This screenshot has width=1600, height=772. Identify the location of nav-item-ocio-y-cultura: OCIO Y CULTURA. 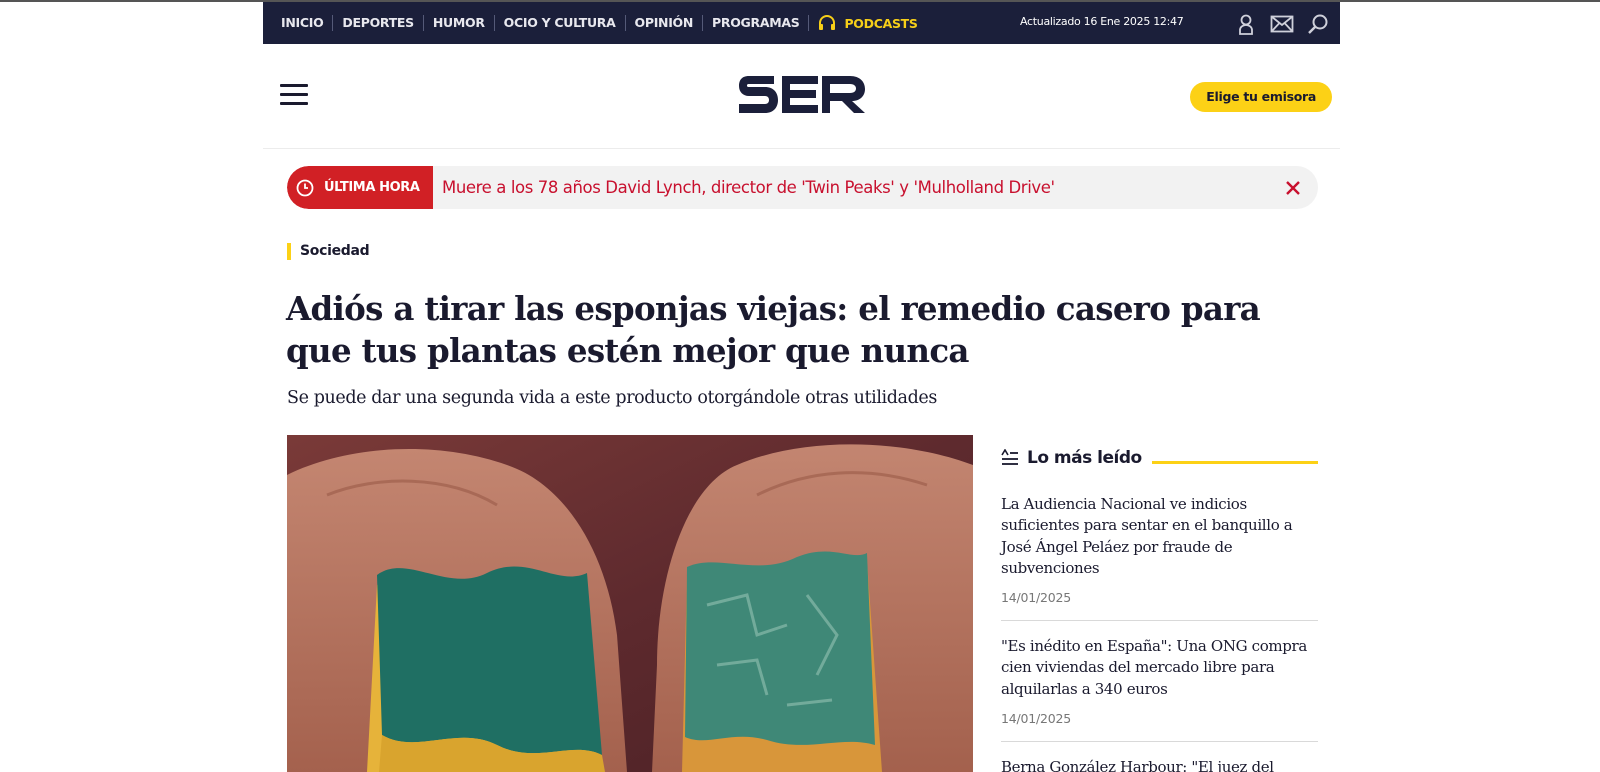
(560, 23).